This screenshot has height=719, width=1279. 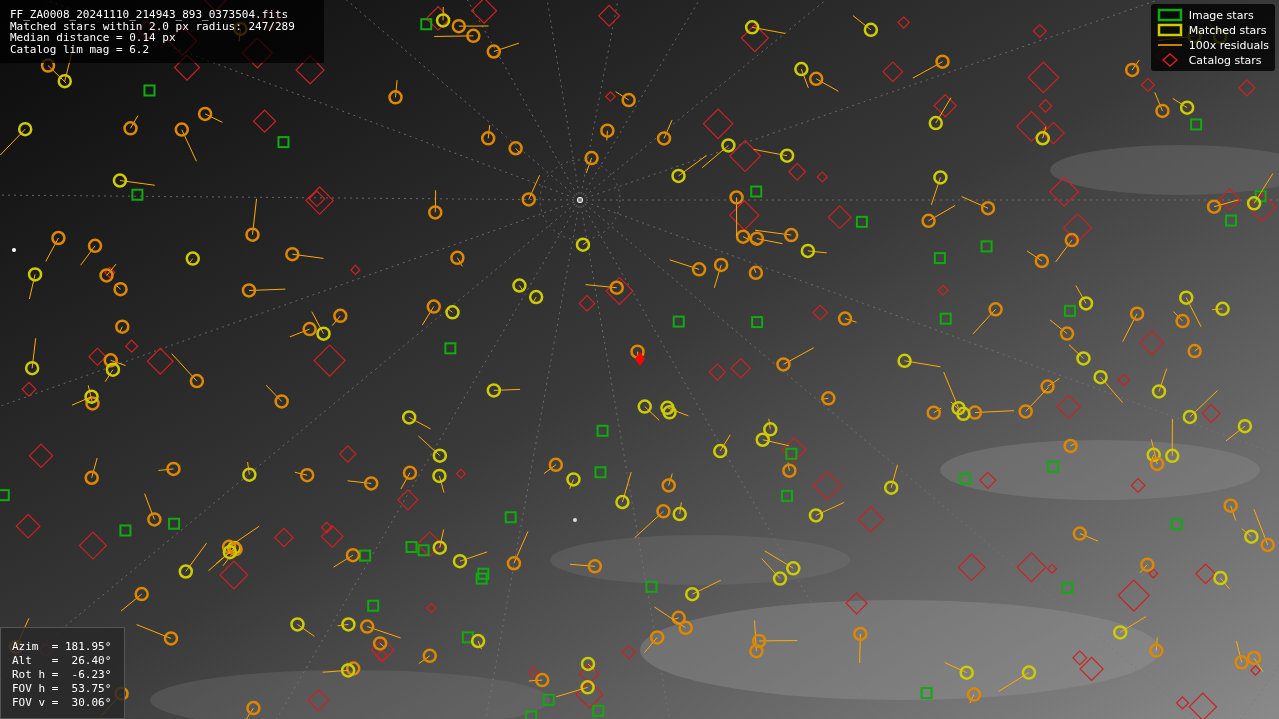 I want to click on legend-label: Catalog stars, so click(x=1225, y=60).